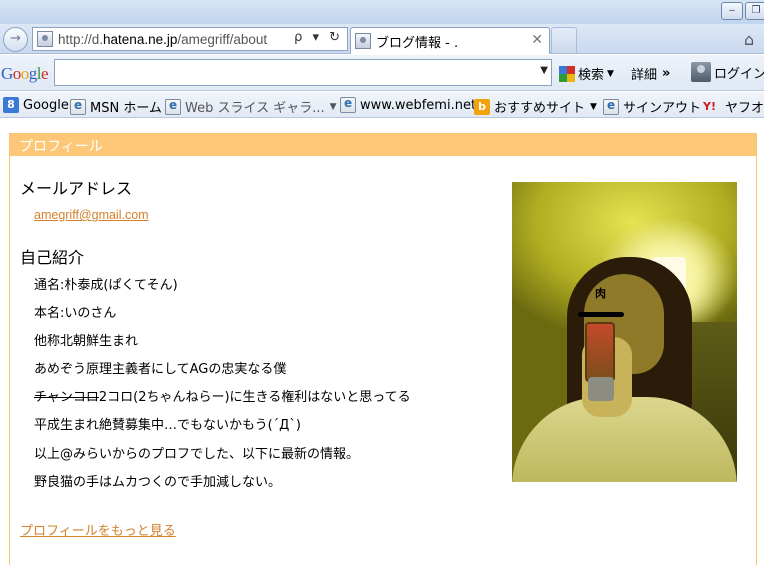 This screenshot has height=565, width=764. What do you see at coordinates (118, 397) in the screenshot?
I see `struck-middle: 2コロ(` at bounding box center [118, 397].